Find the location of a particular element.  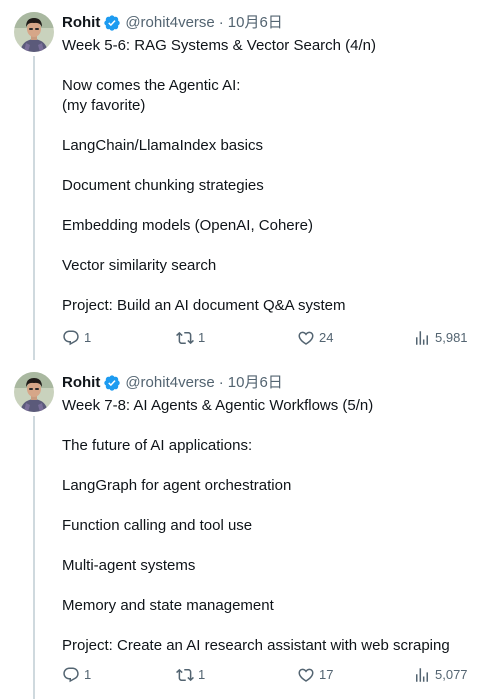

like-button: 17 is located at coordinates (315, 675).